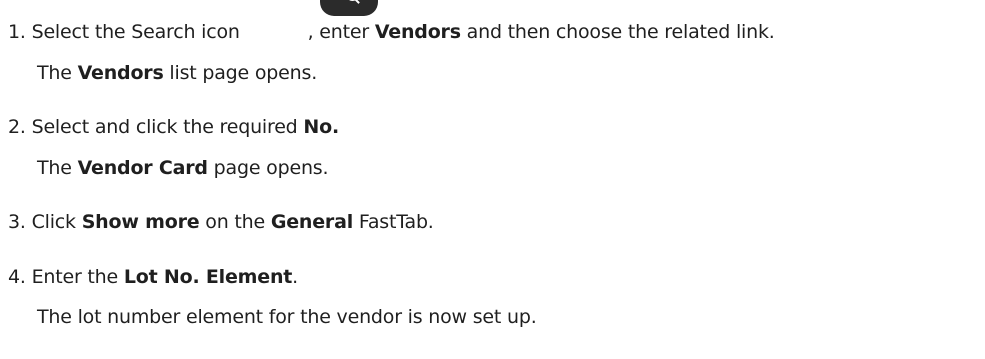  What do you see at coordinates (173, 127) in the screenshot?
I see `step-2-instruction: 2. Select and click the required No.` at bounding box center [173, 127].